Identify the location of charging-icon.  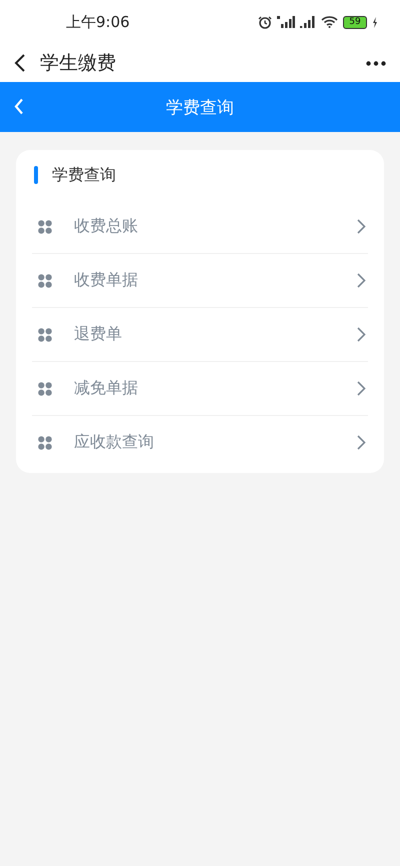
(375, 22).